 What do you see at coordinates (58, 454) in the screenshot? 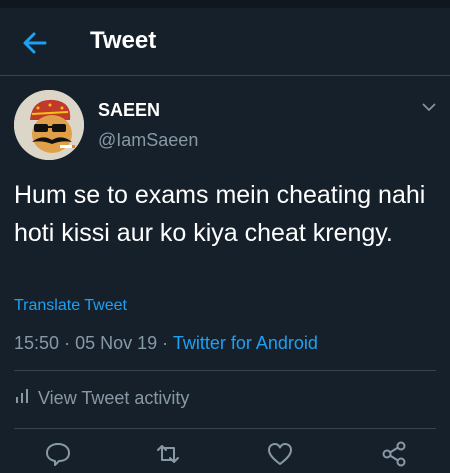
I see `reply-icon` at bounding box center [58, 454].